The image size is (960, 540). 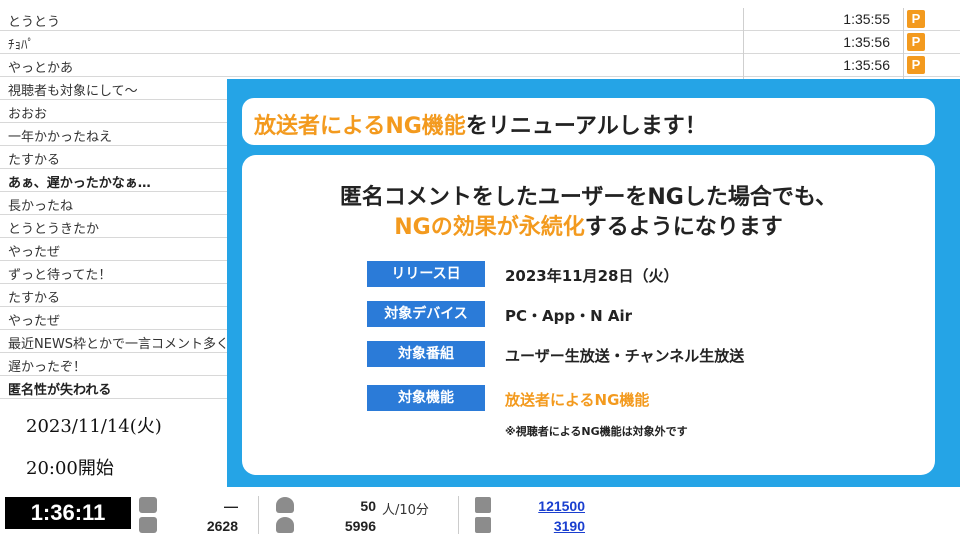 What do you see at coordinates (360, 526) in the screenshot?
I see `viewer-total: 5996` at bounding box center [360, 526].